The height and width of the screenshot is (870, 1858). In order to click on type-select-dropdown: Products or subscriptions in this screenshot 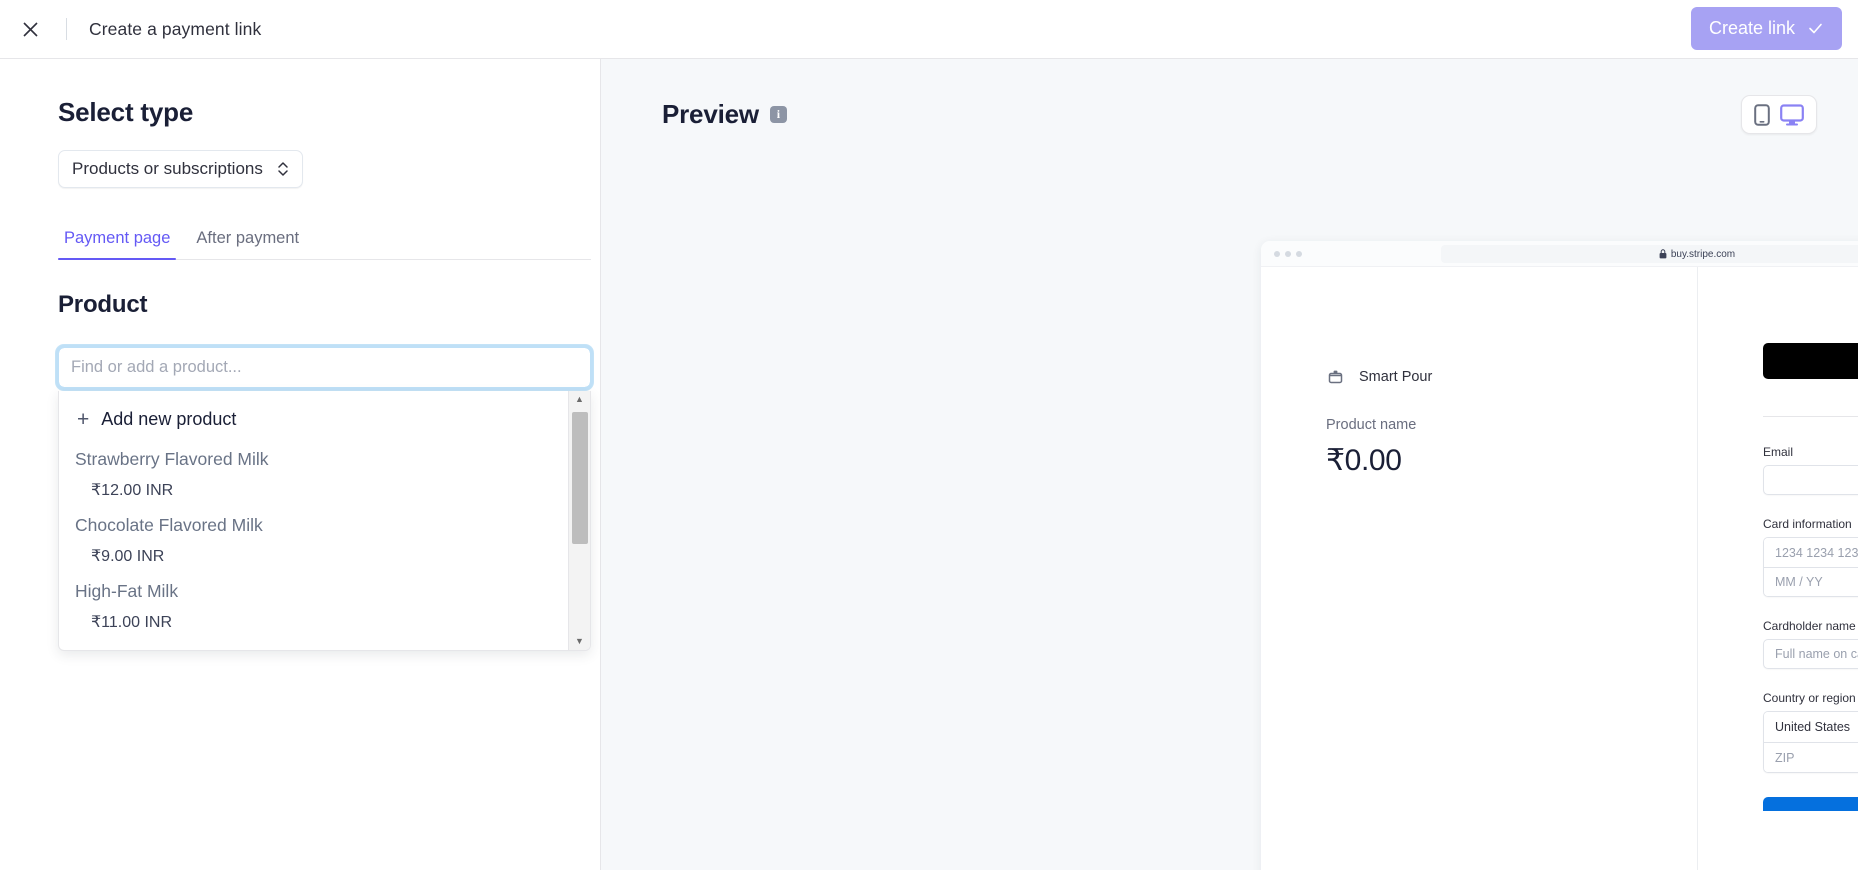, I will do `click(180, 169)`.